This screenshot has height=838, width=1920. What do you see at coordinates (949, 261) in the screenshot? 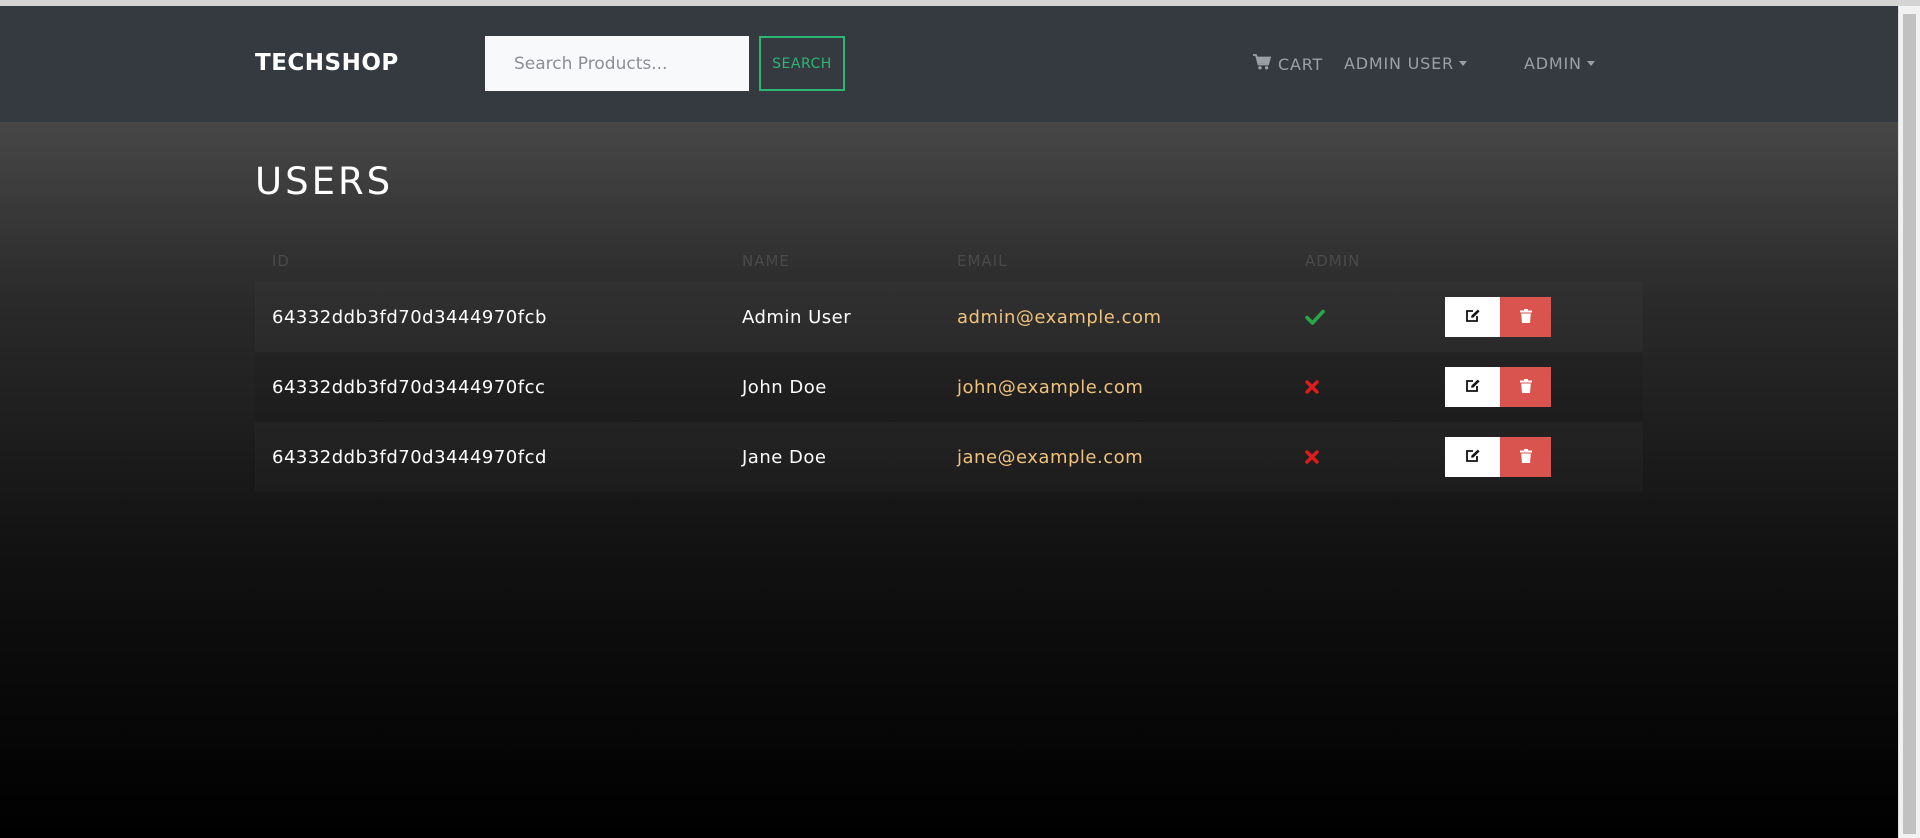
I see `table-header-row: ID NAME EMAIL ADMIN` at bounding box center [949, 261].